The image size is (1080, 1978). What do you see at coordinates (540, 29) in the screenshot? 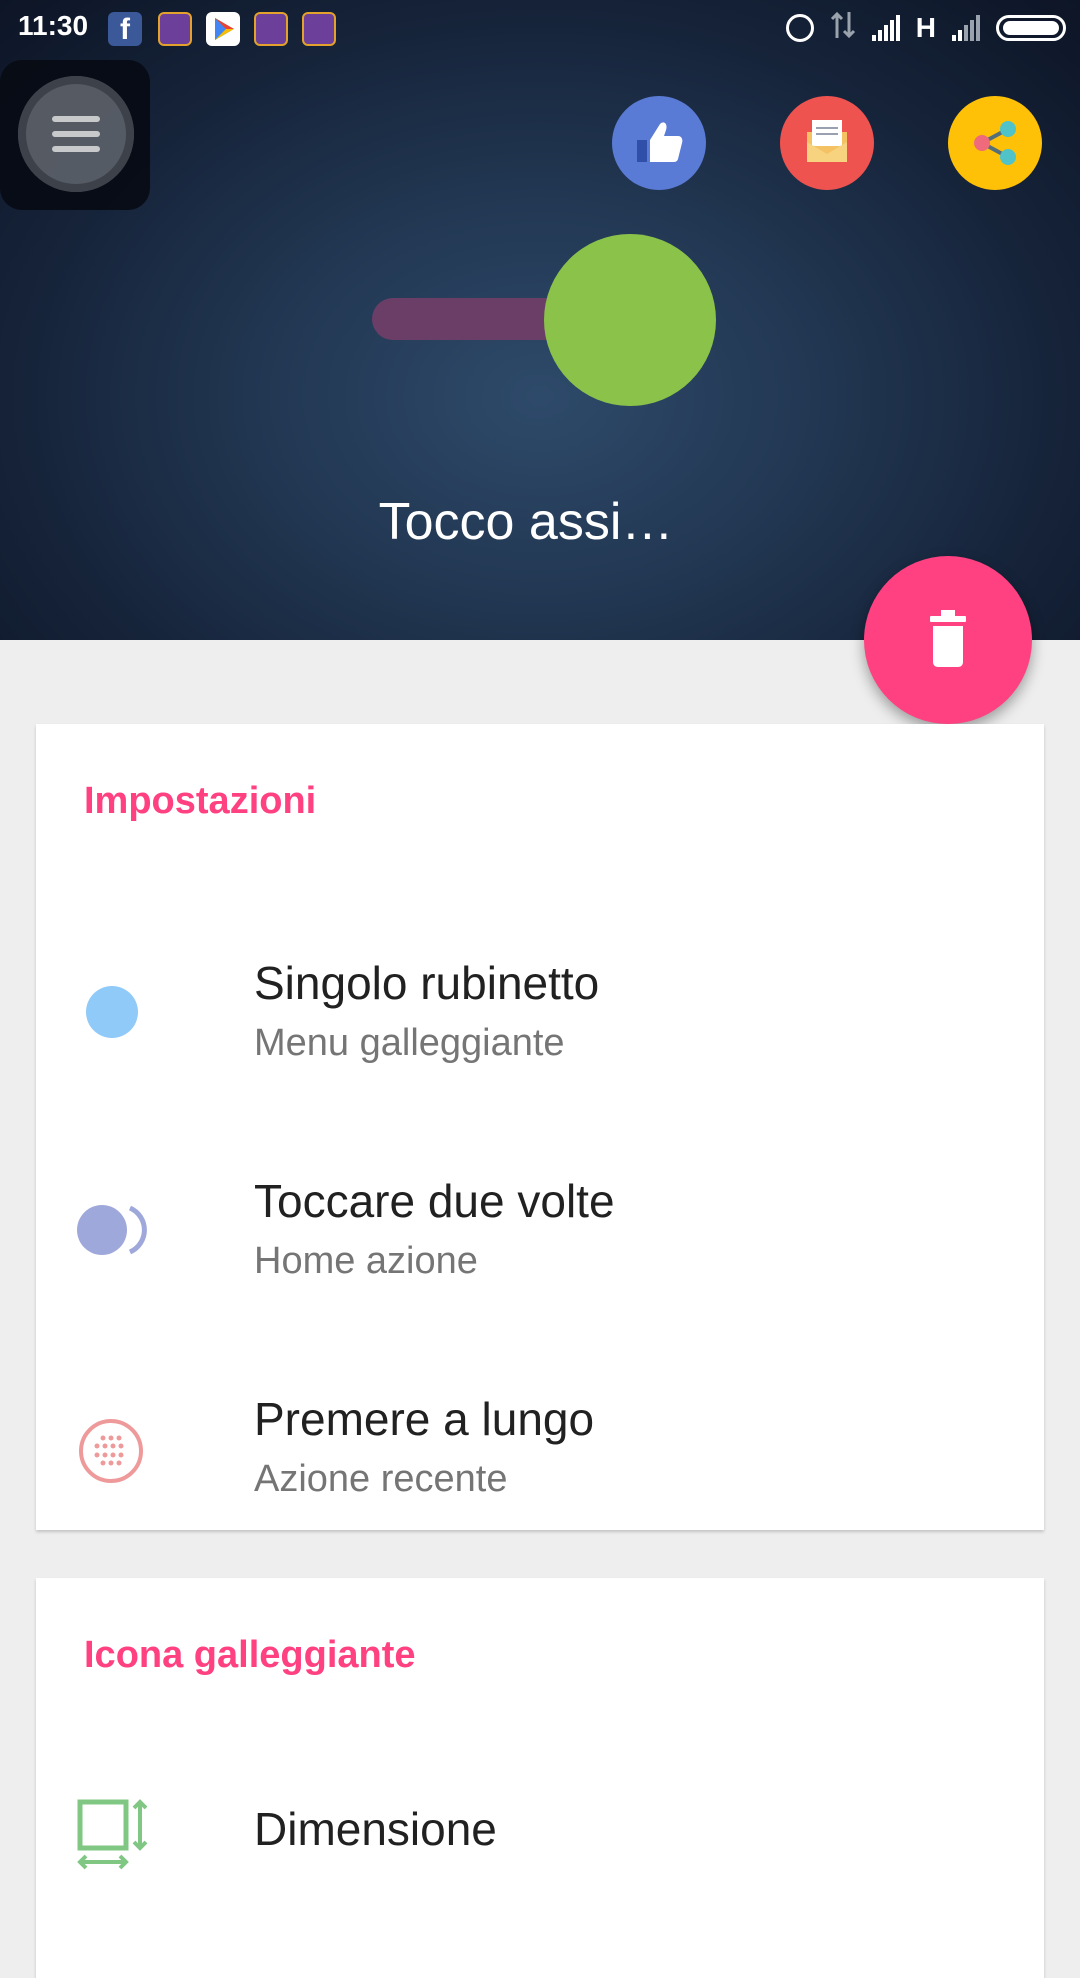
I see `status-bar: 11:30 f H` at bounding box center [540, 29].